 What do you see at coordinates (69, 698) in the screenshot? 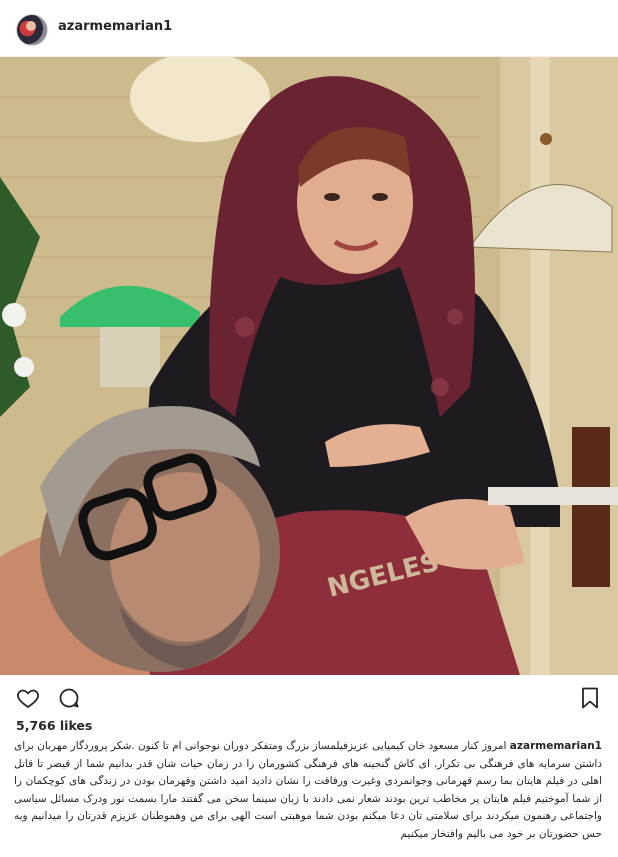
I see `comment-bubble-icon` at bounding box center [69, 698].